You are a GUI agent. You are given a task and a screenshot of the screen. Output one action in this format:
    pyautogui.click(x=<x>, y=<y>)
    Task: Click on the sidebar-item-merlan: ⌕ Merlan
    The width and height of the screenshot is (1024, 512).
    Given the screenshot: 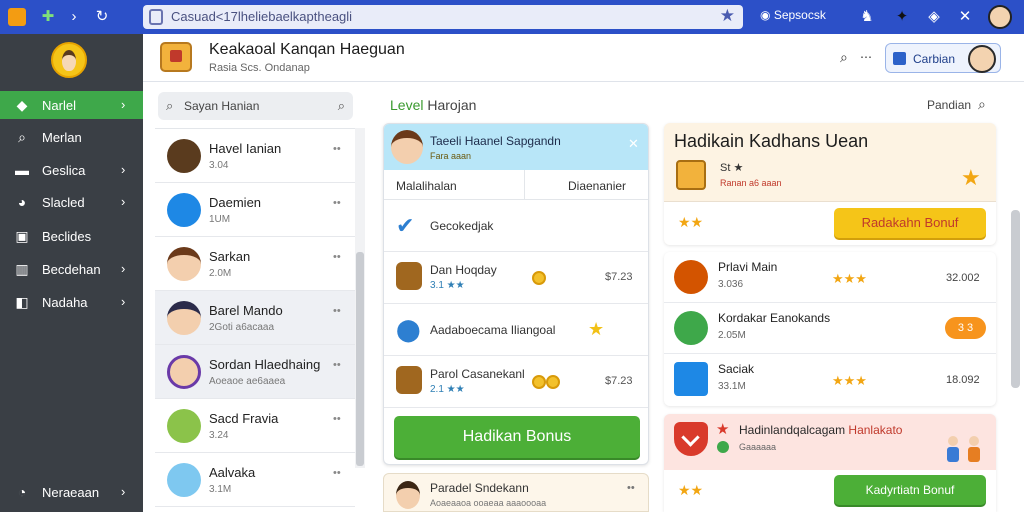 What is the action you would take?
    pyautogui.click(x=71, y=137)
    